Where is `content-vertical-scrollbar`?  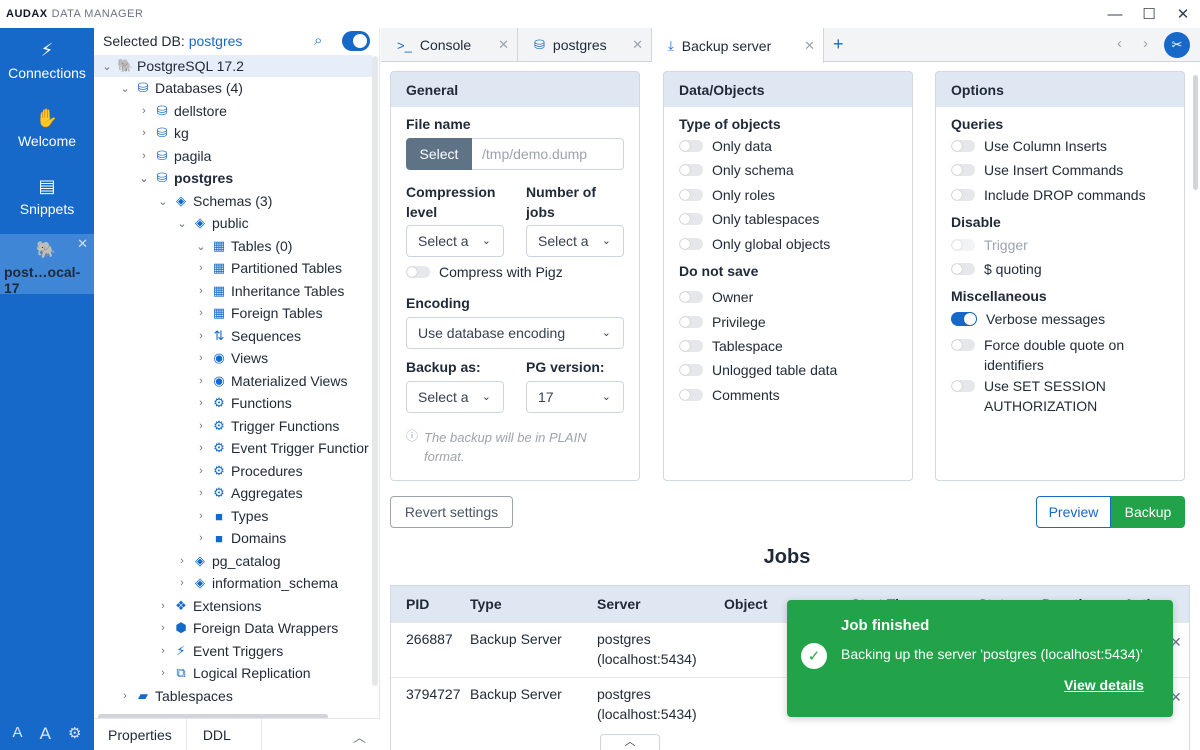 content-vertical-scrollbar is located at coordinates (1195, 132).